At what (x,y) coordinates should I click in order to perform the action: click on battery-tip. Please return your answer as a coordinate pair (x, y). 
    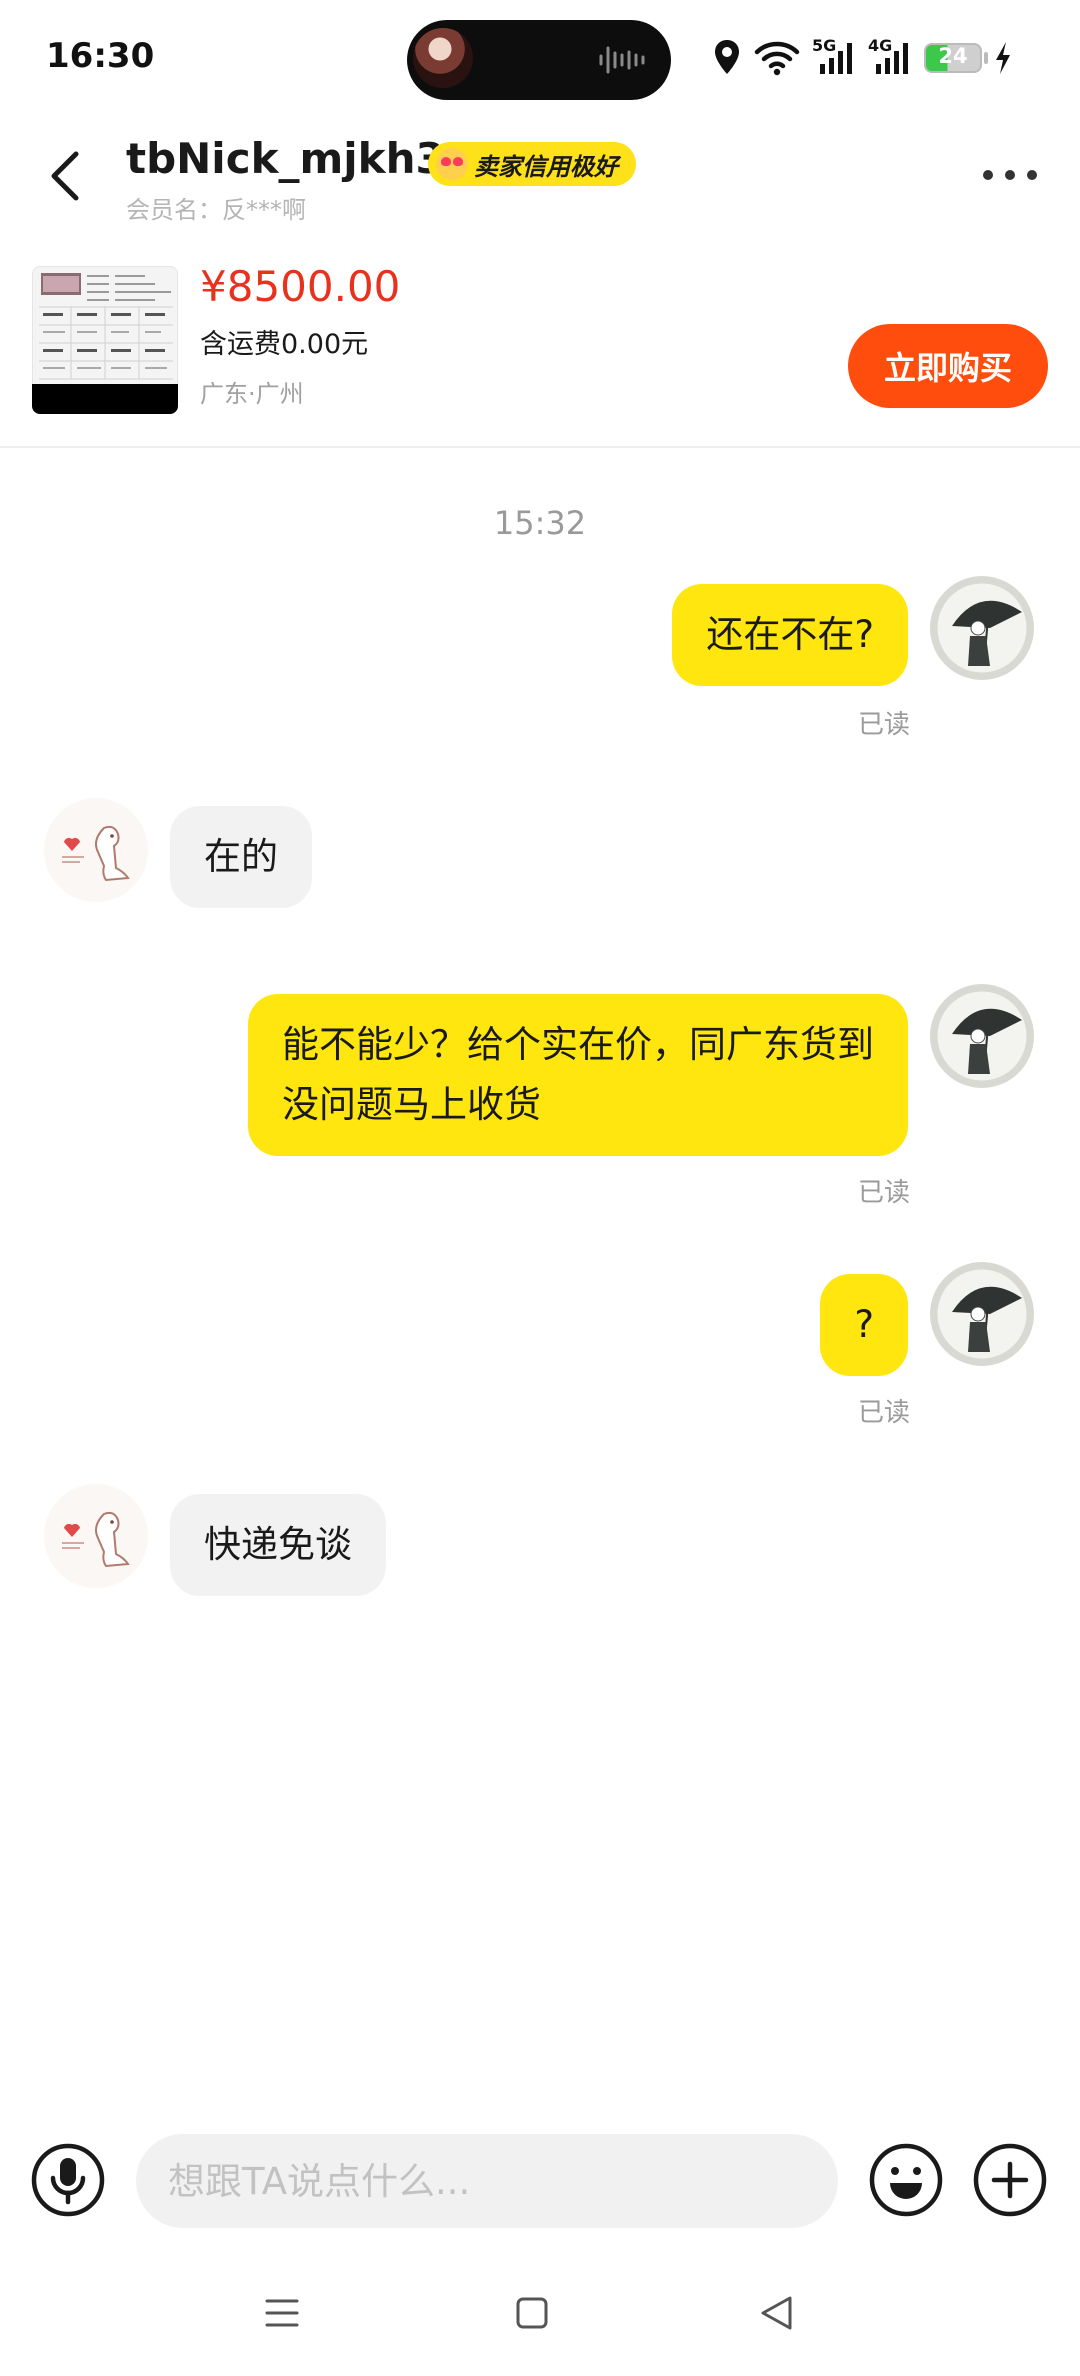
    Looking at the image, I should click on (986, 58).